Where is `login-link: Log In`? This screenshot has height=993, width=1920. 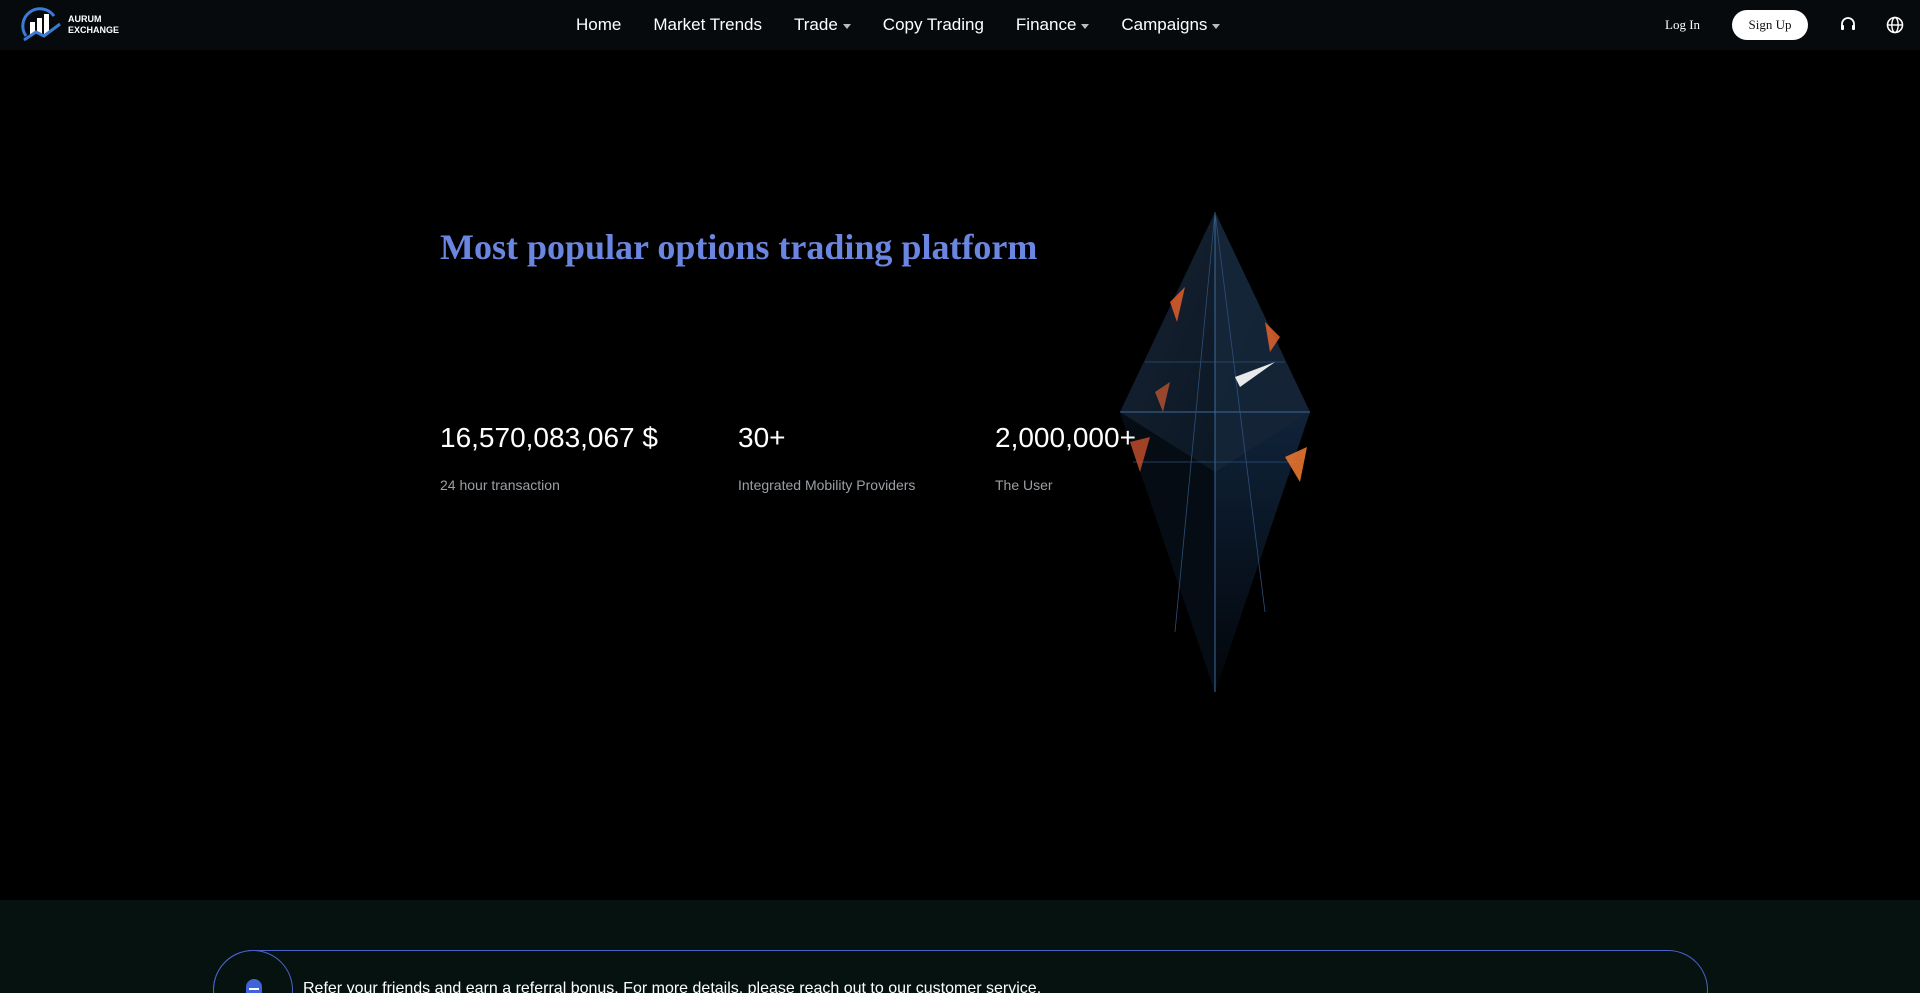
login-link: Log In is located at coordinates (1682, 25).